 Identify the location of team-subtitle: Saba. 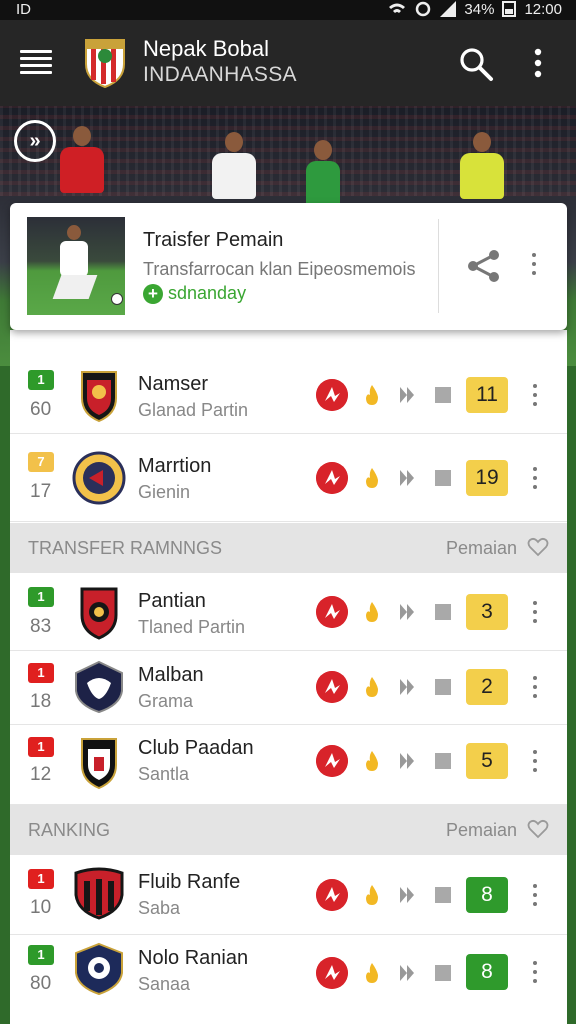
(159, 908).